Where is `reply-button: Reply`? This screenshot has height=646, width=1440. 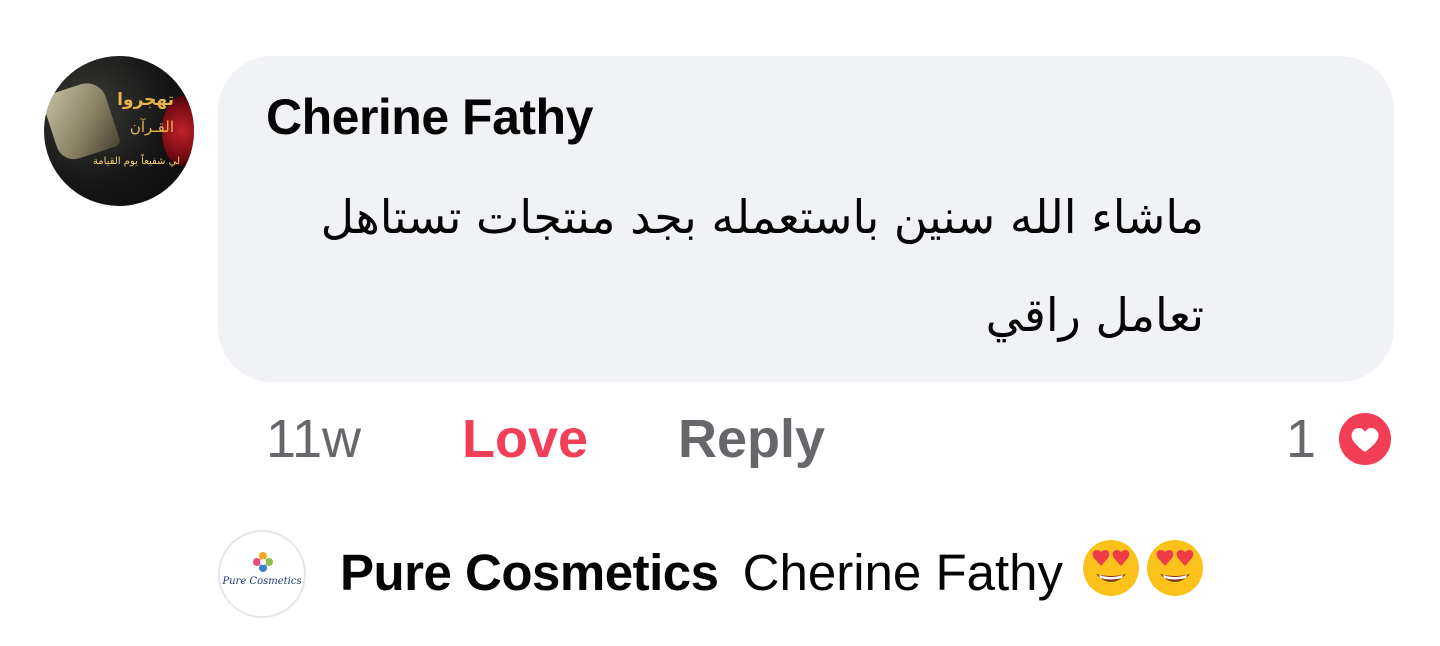 reply-button: Reply is located at coordinates (751, 439).